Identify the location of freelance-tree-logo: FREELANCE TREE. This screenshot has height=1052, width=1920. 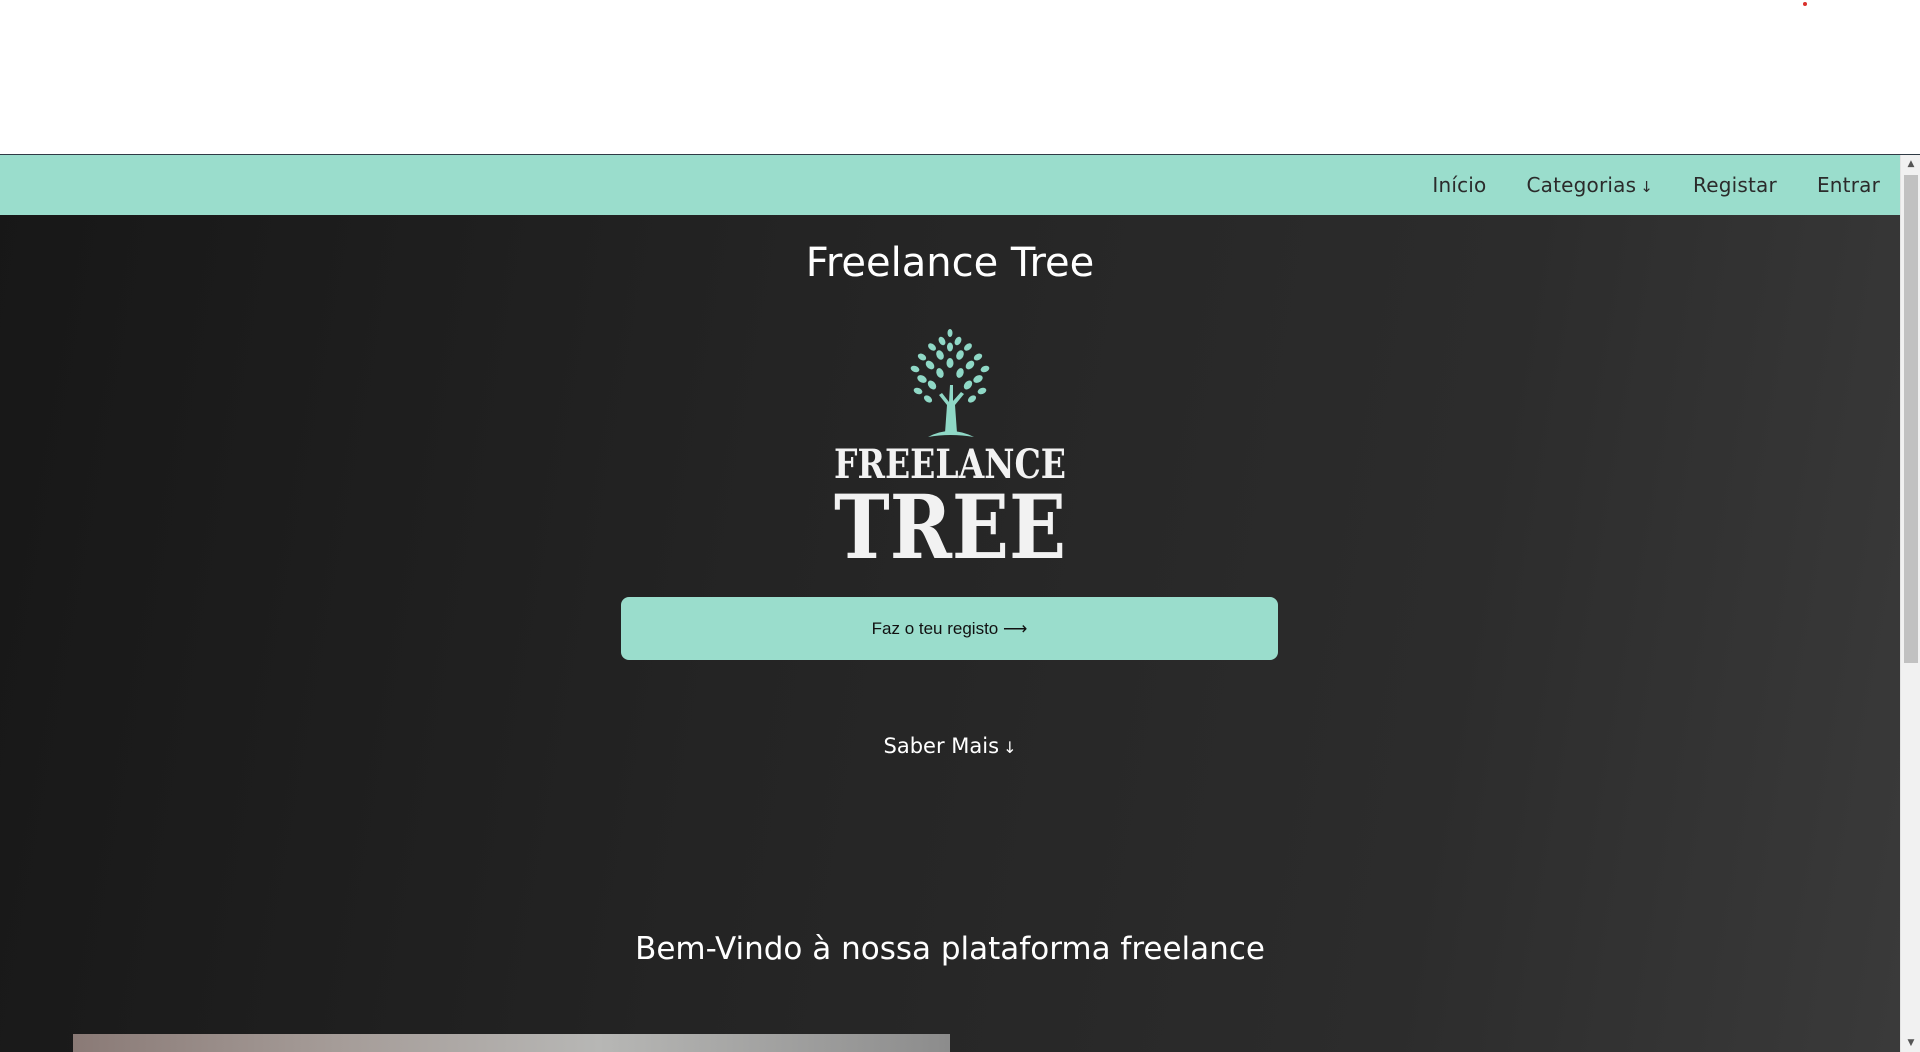
(950, 452).